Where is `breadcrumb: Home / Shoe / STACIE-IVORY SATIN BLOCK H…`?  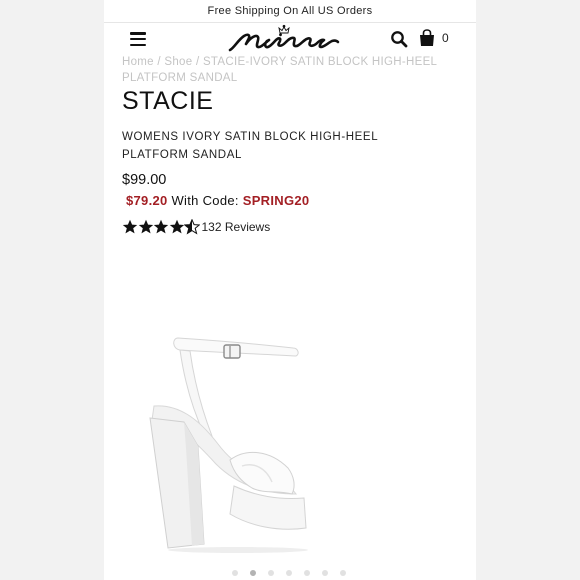
breadcrumb: Home / Shoe / STACIE-IVORY SATIN BLOCK H… is located at coordinates (282, 70).